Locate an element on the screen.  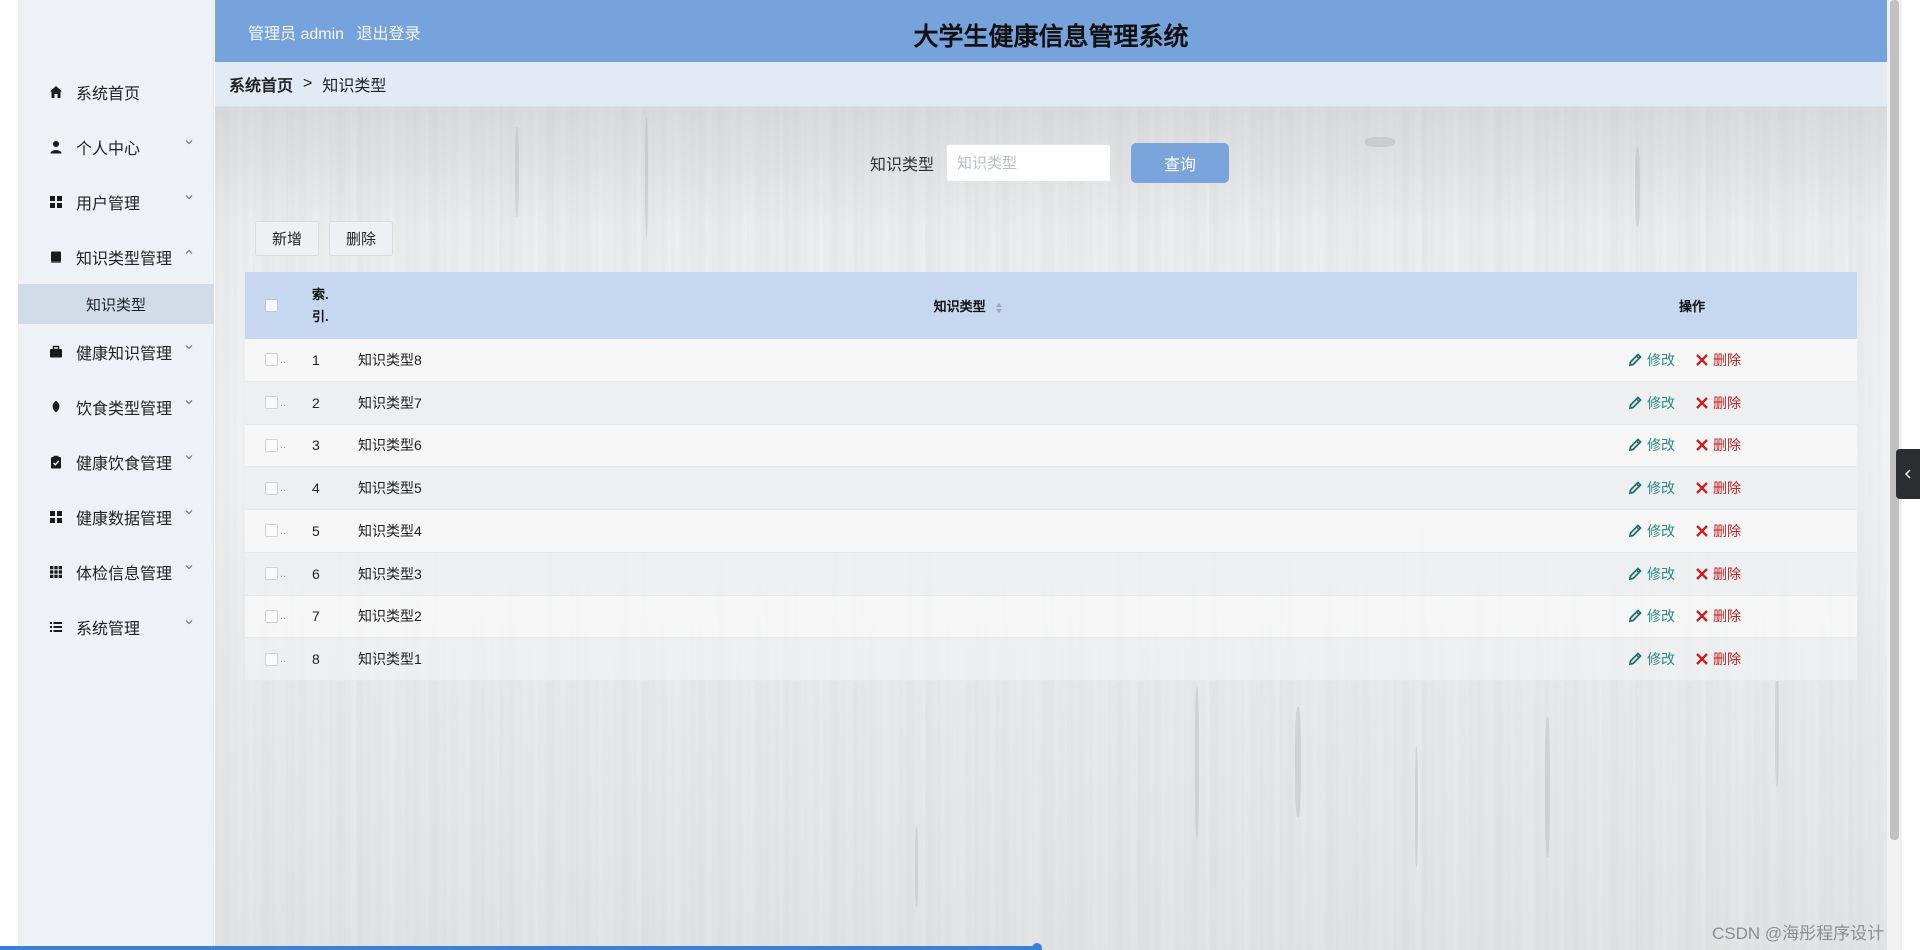
sidebar-item-diet-type-management: 饮食类型管理 is located at coordinates (116, 406).